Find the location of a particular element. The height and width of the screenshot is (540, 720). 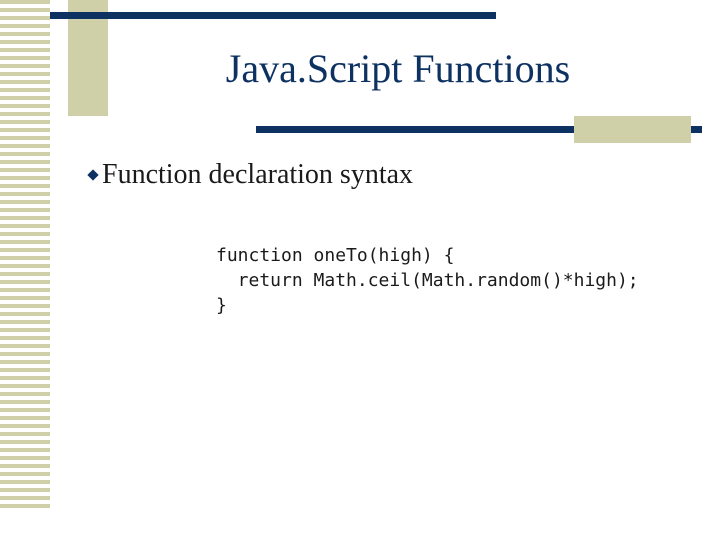

bullet-item: Function declaration syntax is located at coordinates (249, 175).